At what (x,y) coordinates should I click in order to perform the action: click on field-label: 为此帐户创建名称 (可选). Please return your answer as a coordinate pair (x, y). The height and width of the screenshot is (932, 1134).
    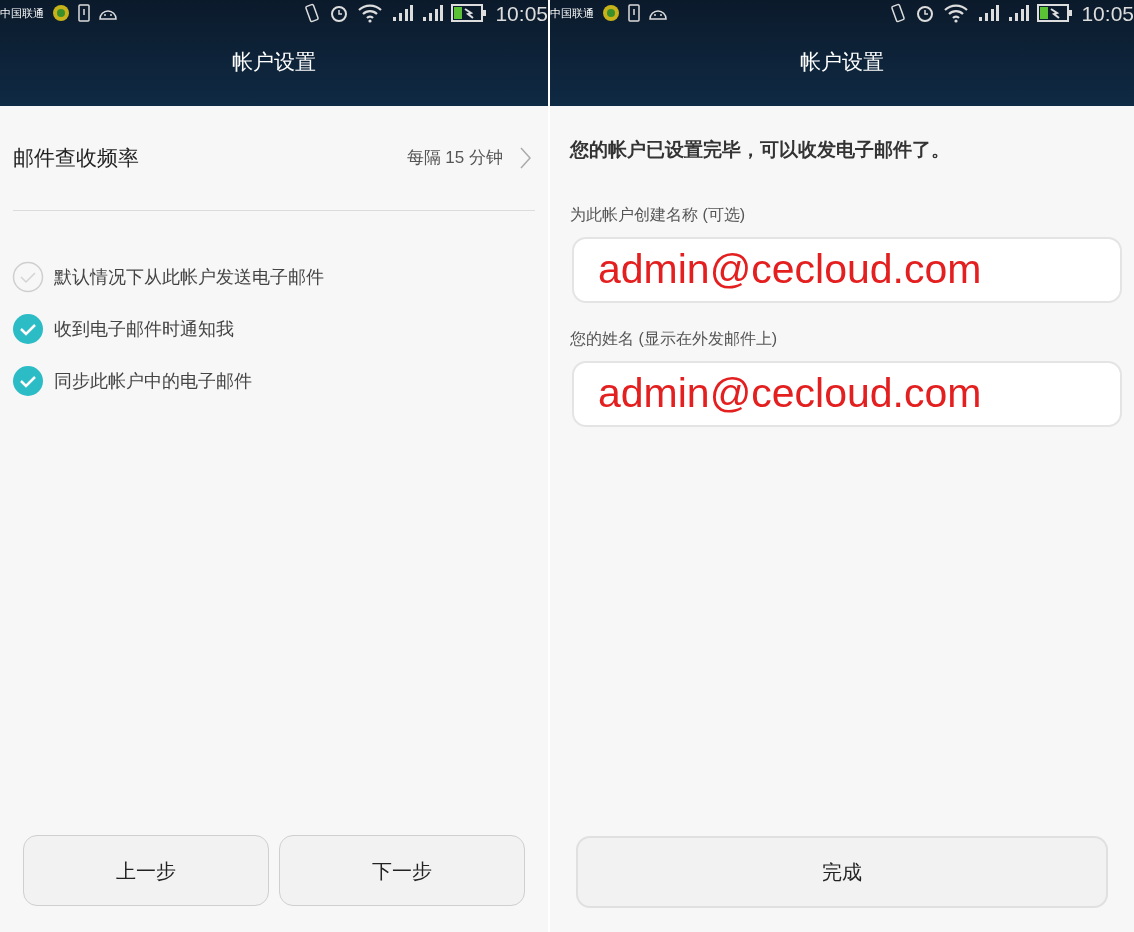
    Looking at the image, I should click on (658, 214).